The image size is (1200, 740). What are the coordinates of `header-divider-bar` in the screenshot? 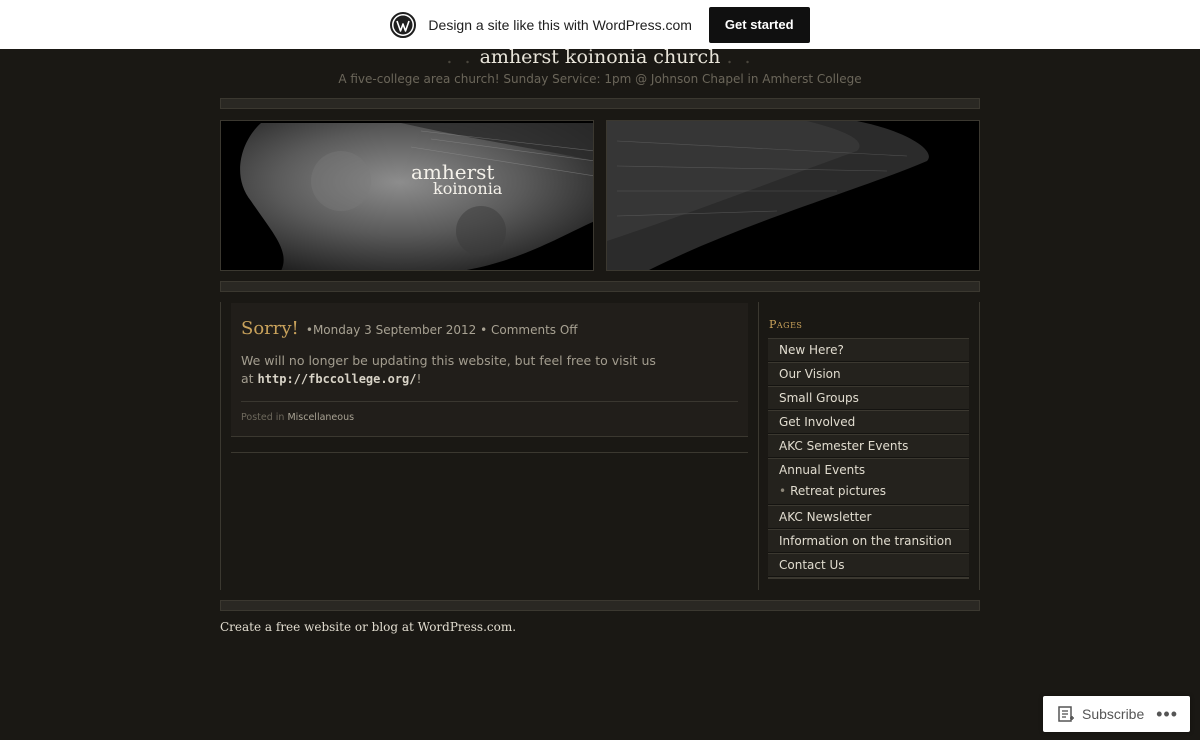 It's located at (600, 103).